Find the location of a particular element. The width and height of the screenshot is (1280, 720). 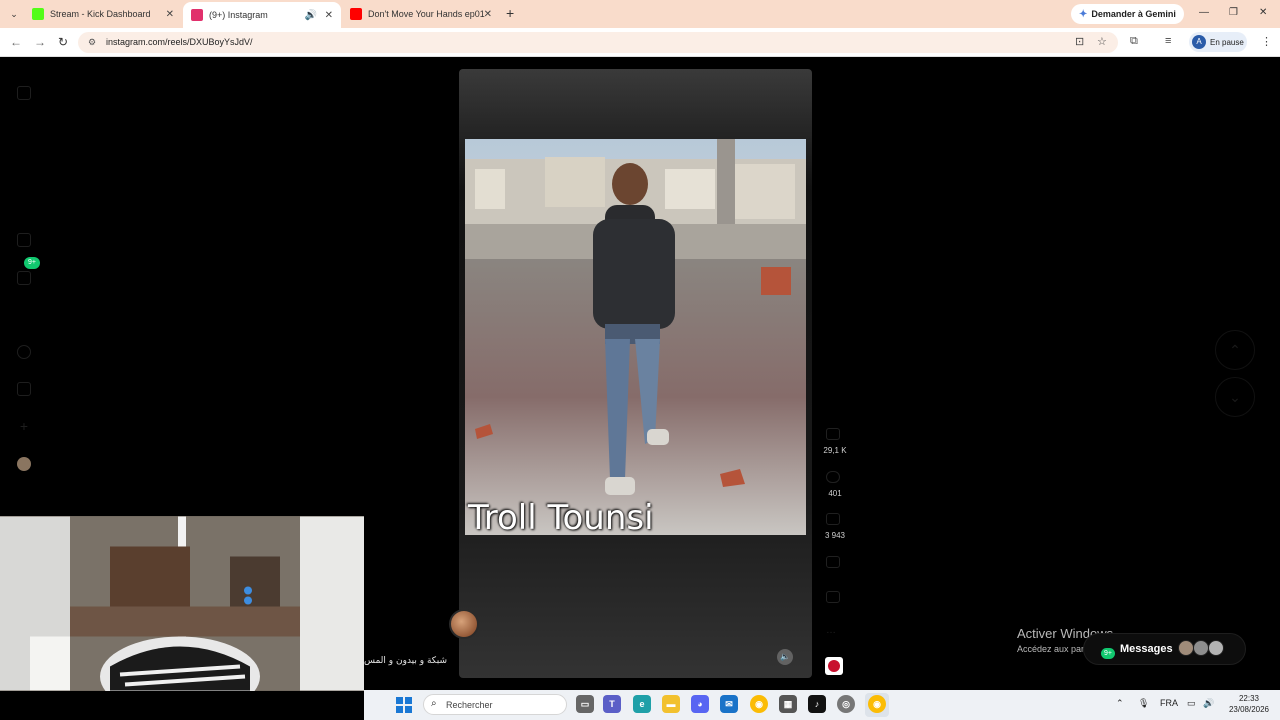

repost-icon is located at coordinates (833, 519).